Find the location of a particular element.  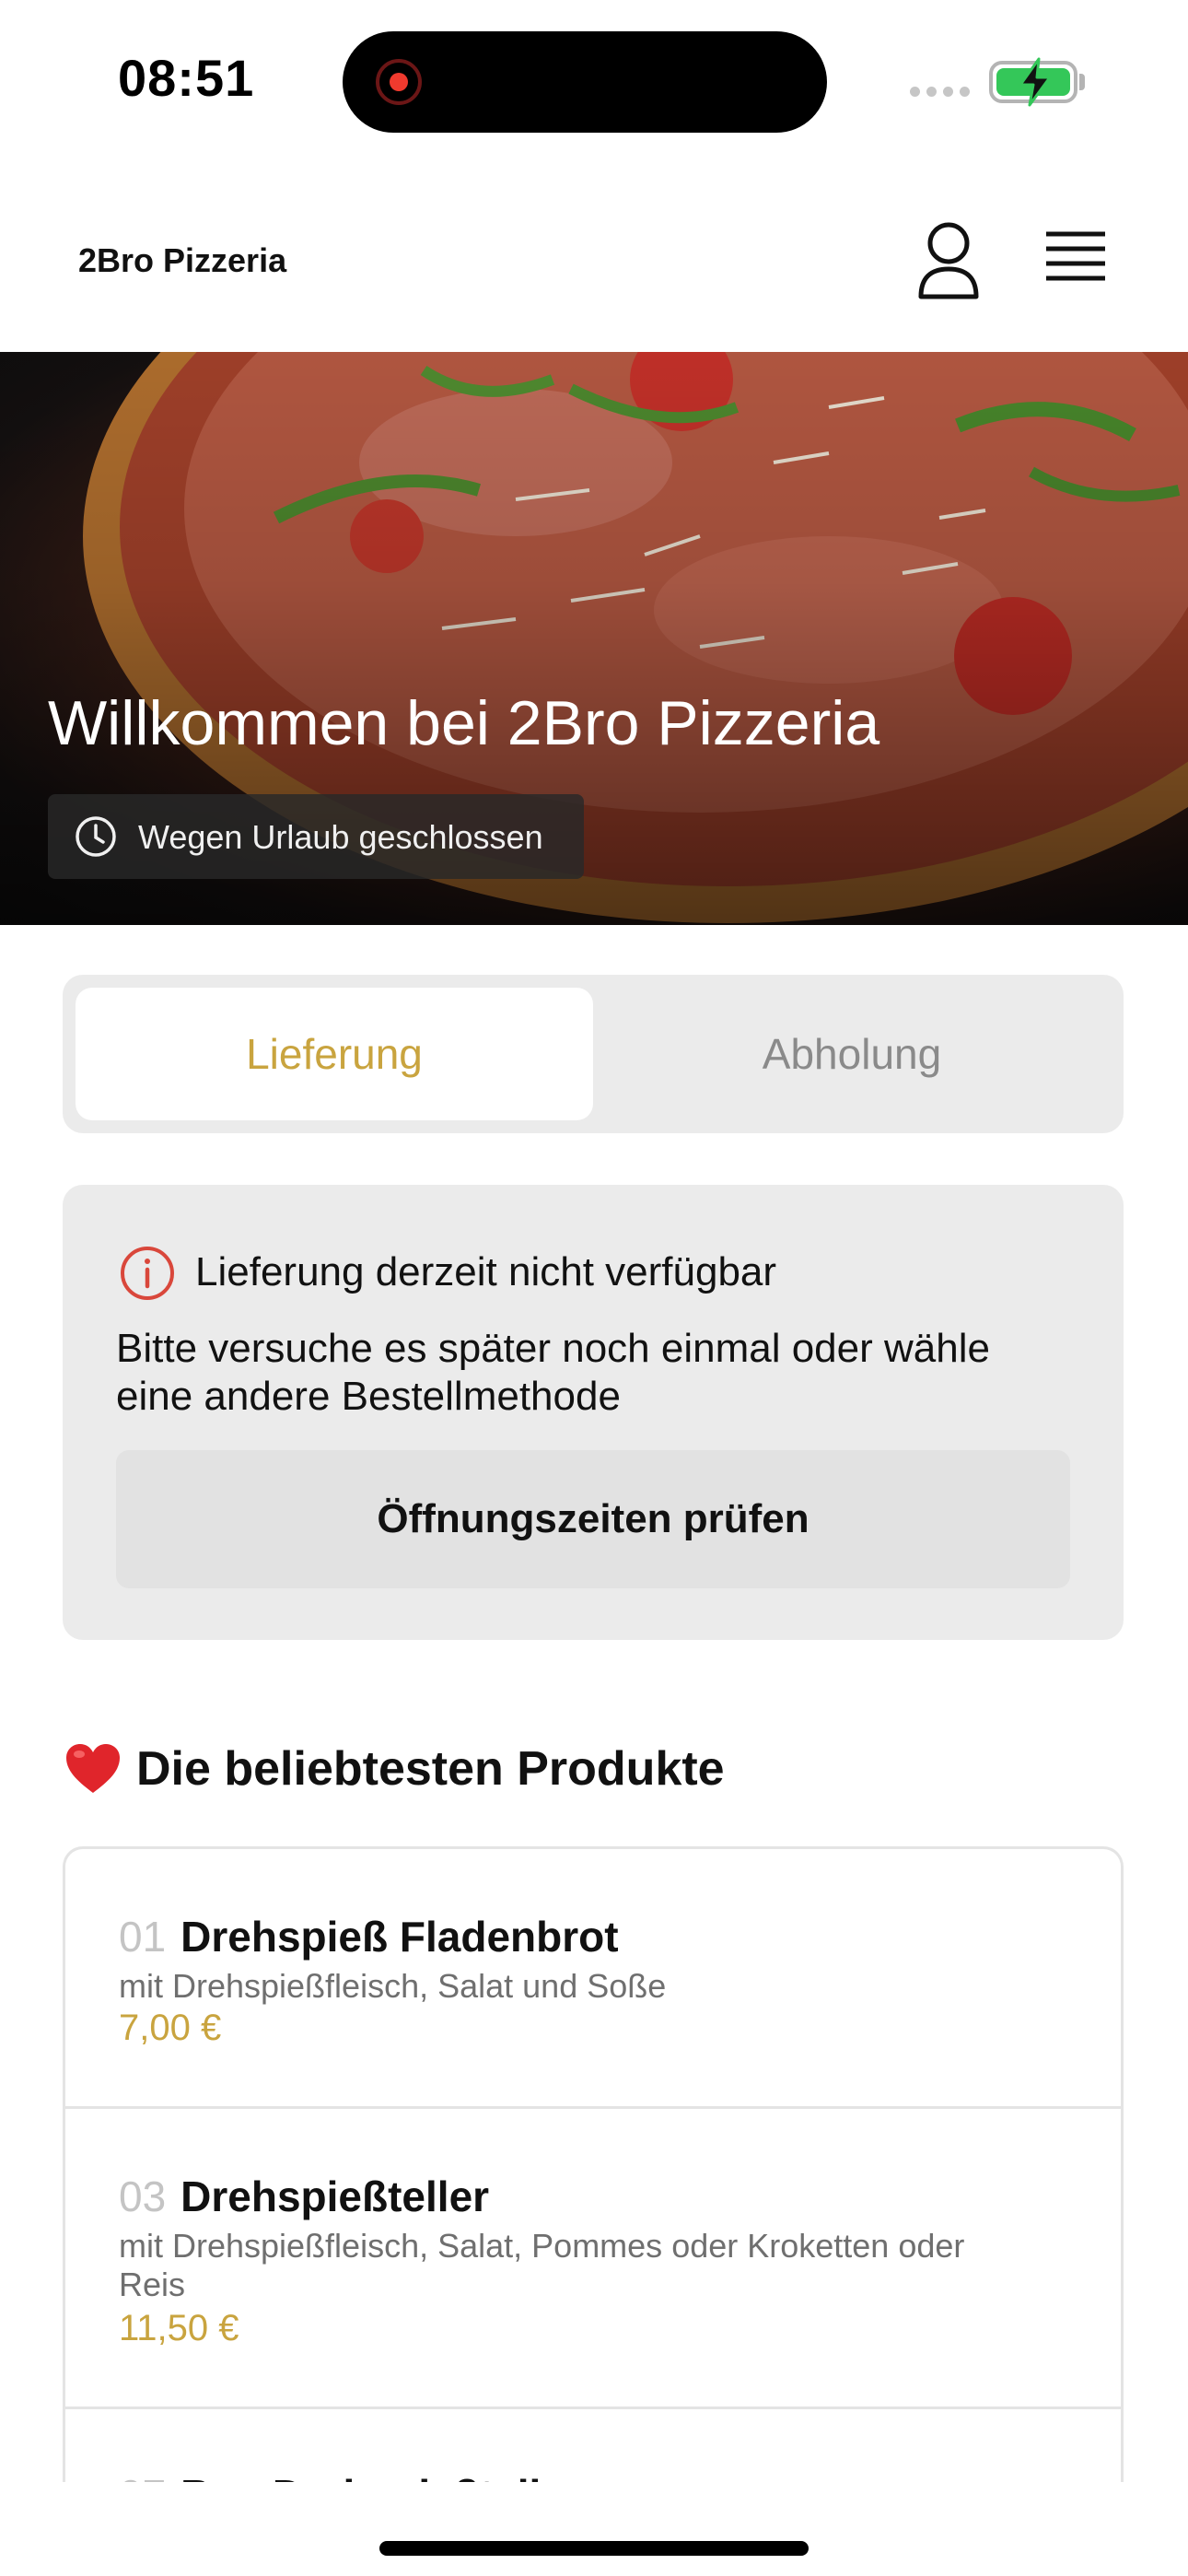

product-name: Box Drehspießteller is located at coordinates (381, 2476).